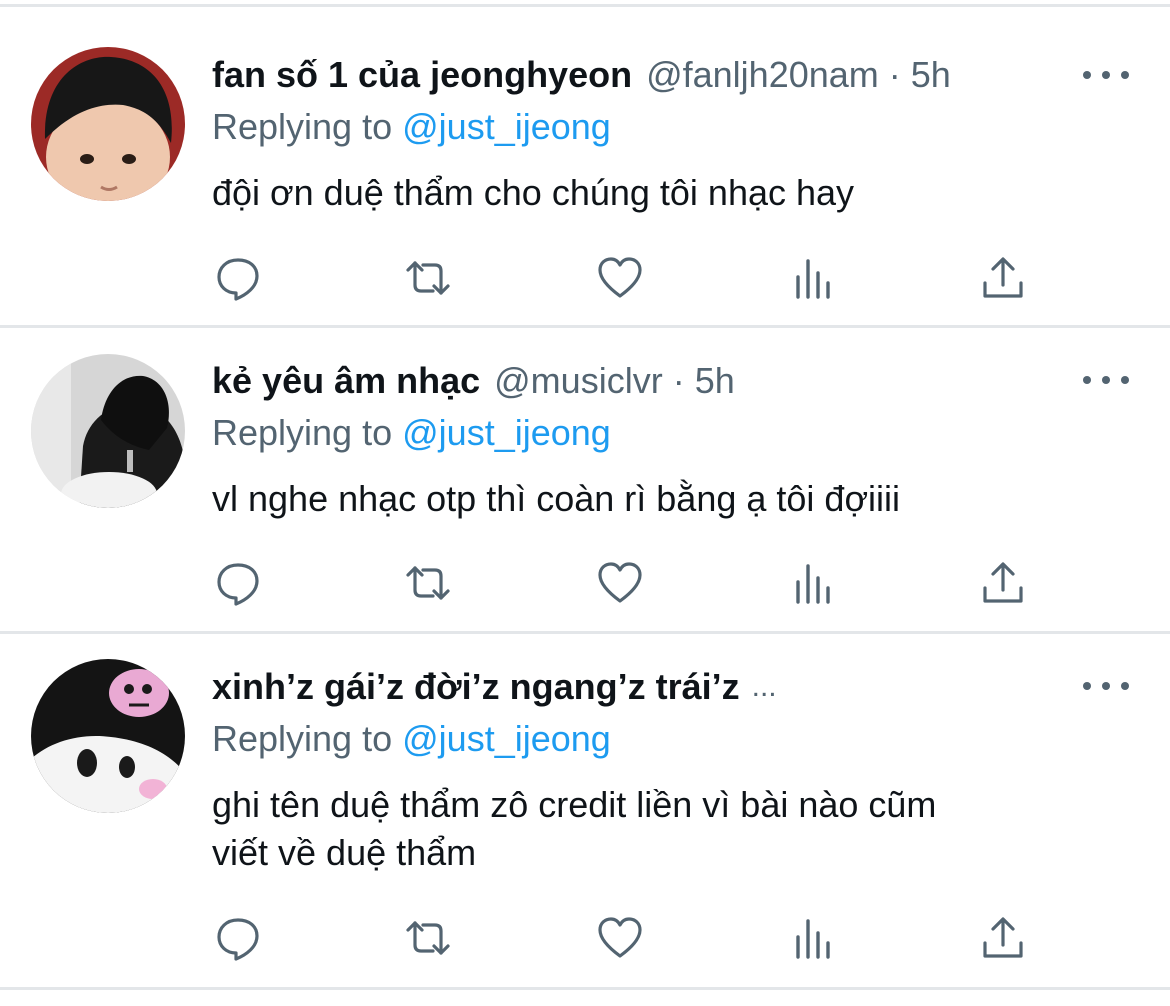 This screenshot has width=1170, height=1006. Describe the element at coordinates (476, 687) in the screenshot. I see `display-name: xinh’z gái’z đời’z ngang’z trái’z` at that location.